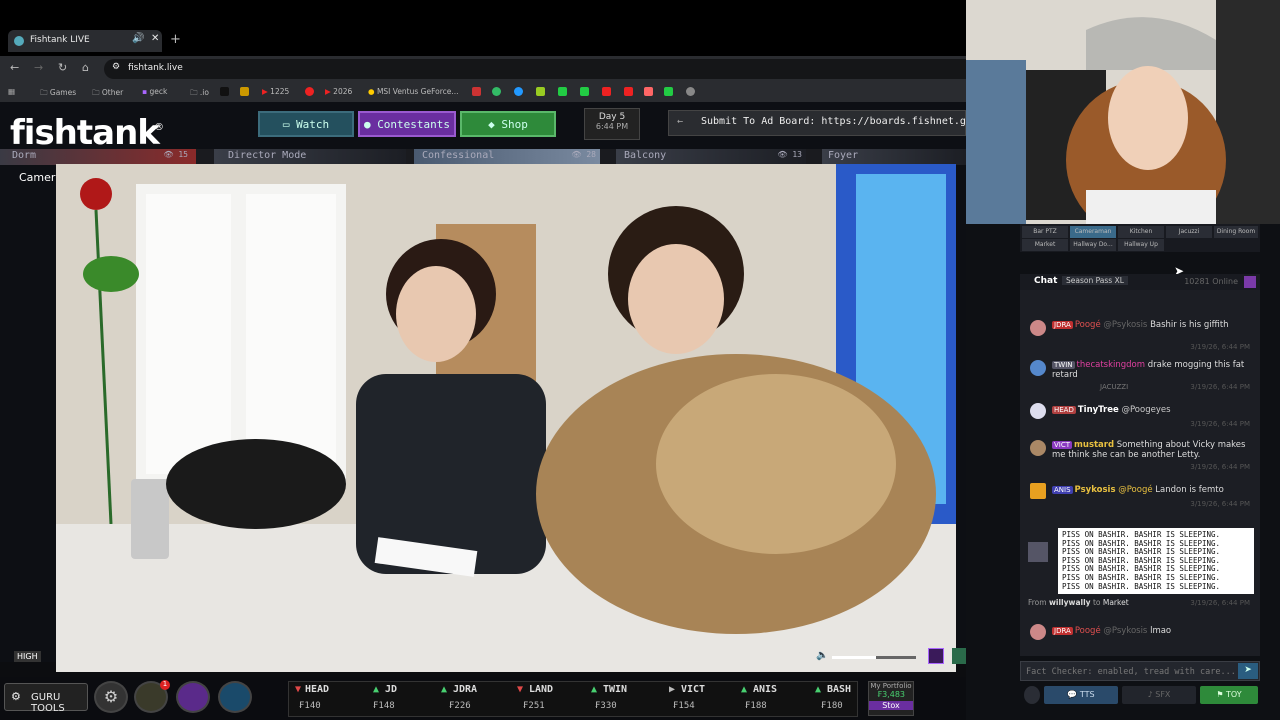 This screenshot has width=1280, height=720. I want to click on bookmark-games: 🗀 Games, so click(58, 93).